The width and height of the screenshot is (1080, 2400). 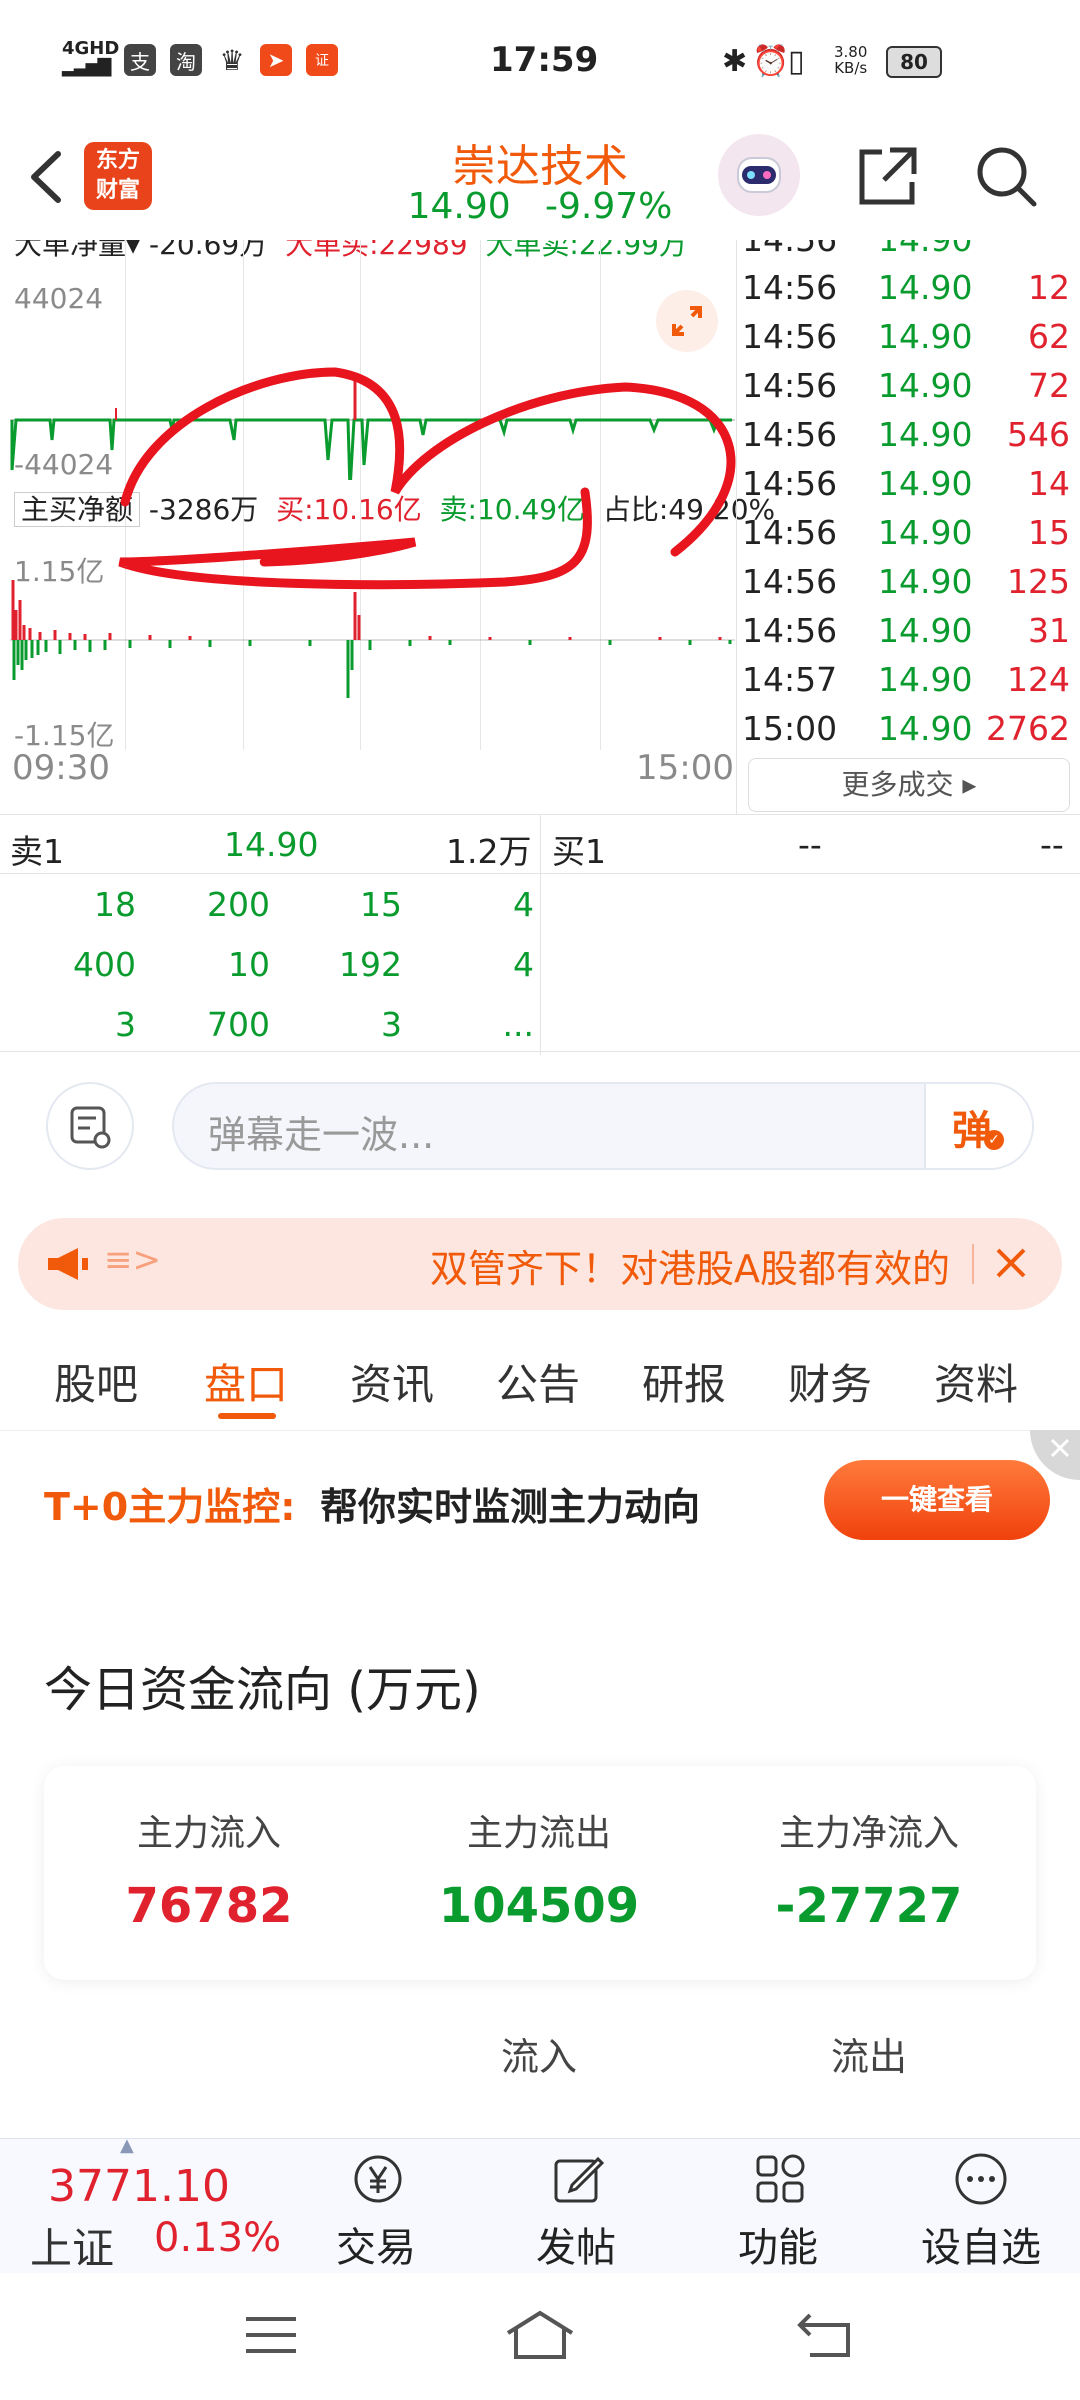 What do you see at coordinates (459, 206) in the screenshot?
I see `stock-price: 14.90` at bounding box center [459, 206].